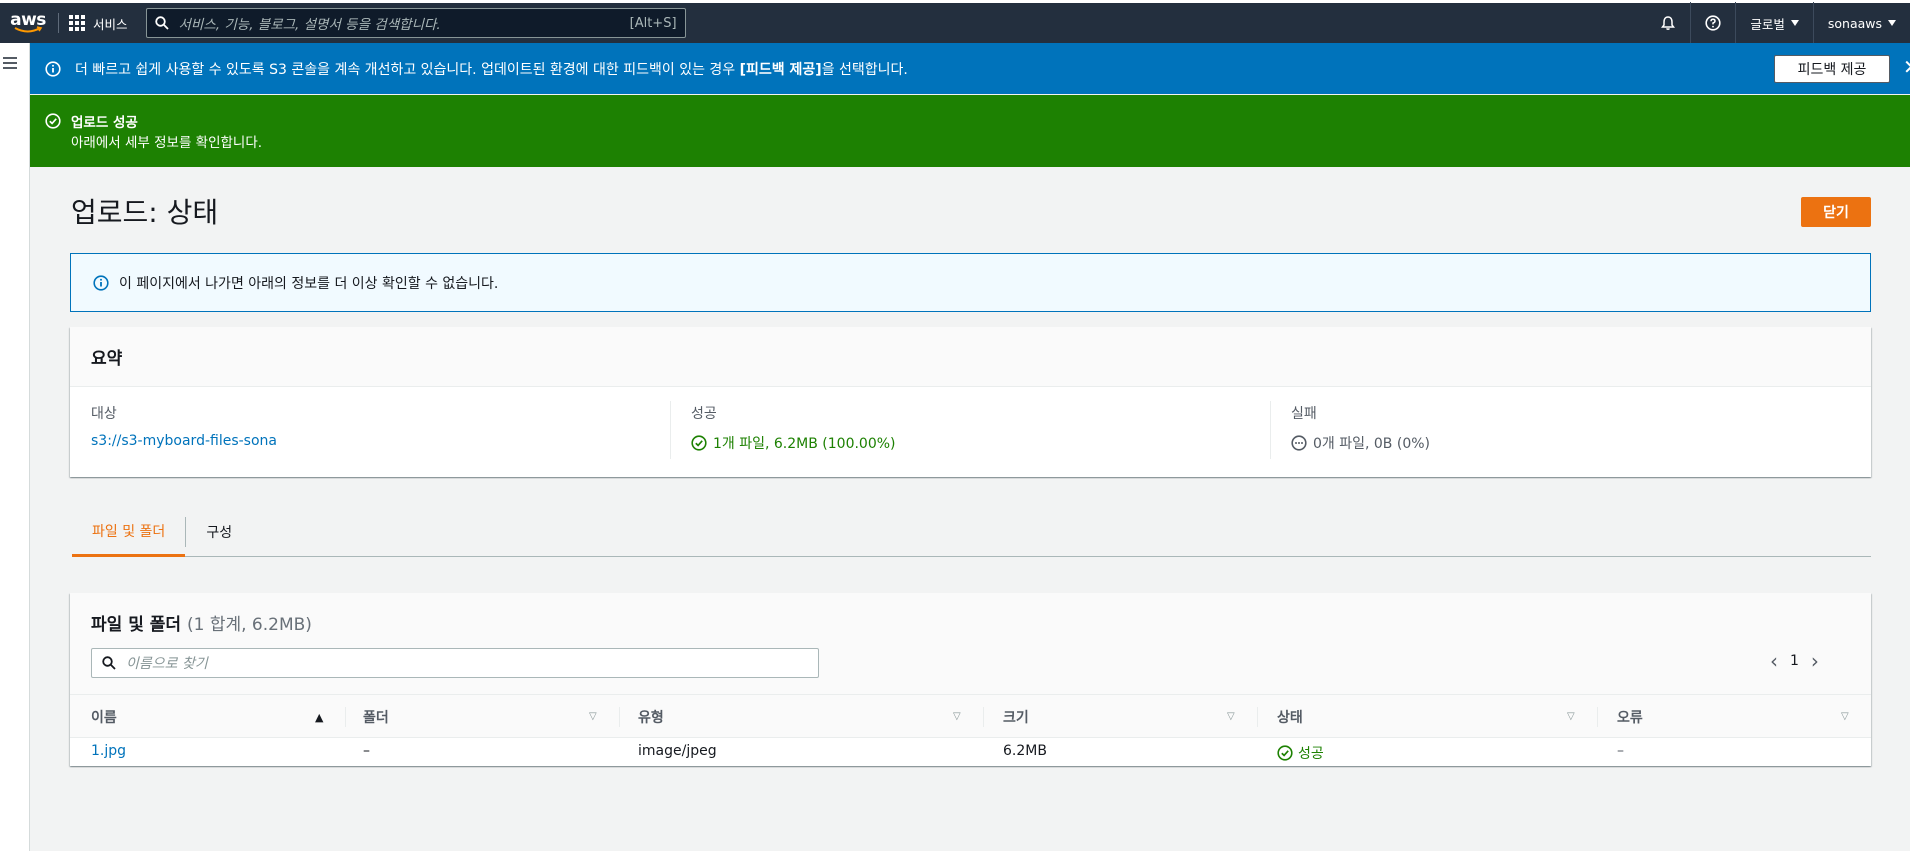 Image resolution: width=1910 pixels, height=851 pixels. I want to click on region-label: 글로벌, so click(1767, 24).